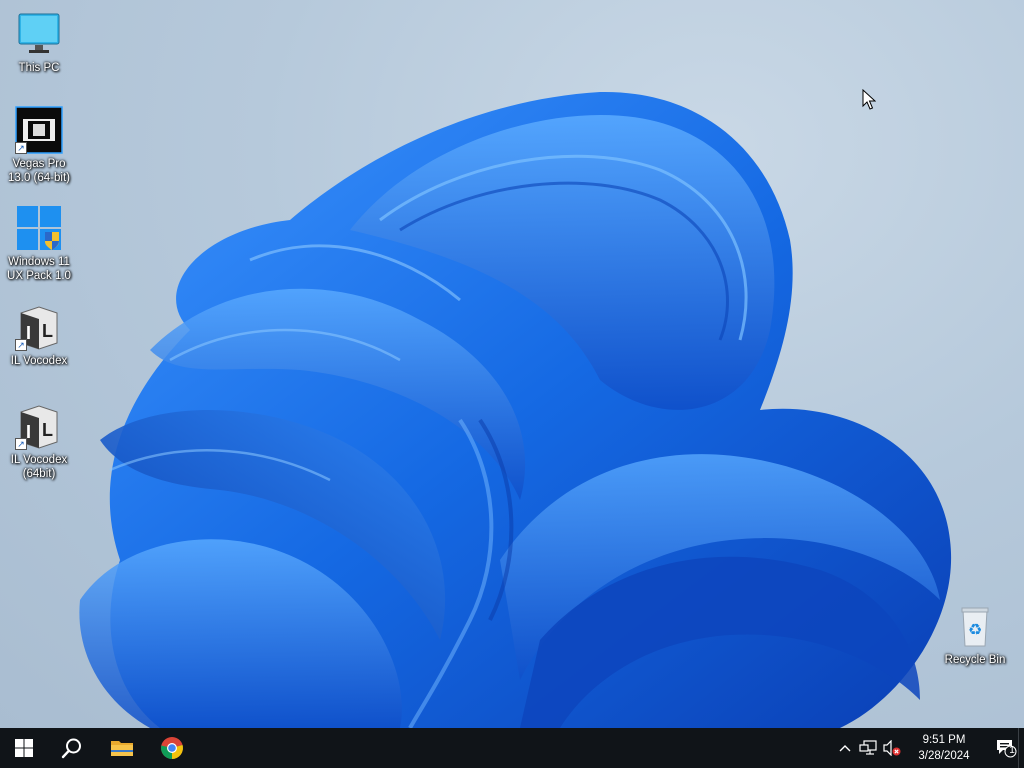  I want to click on search-icon, so click(71, 748).